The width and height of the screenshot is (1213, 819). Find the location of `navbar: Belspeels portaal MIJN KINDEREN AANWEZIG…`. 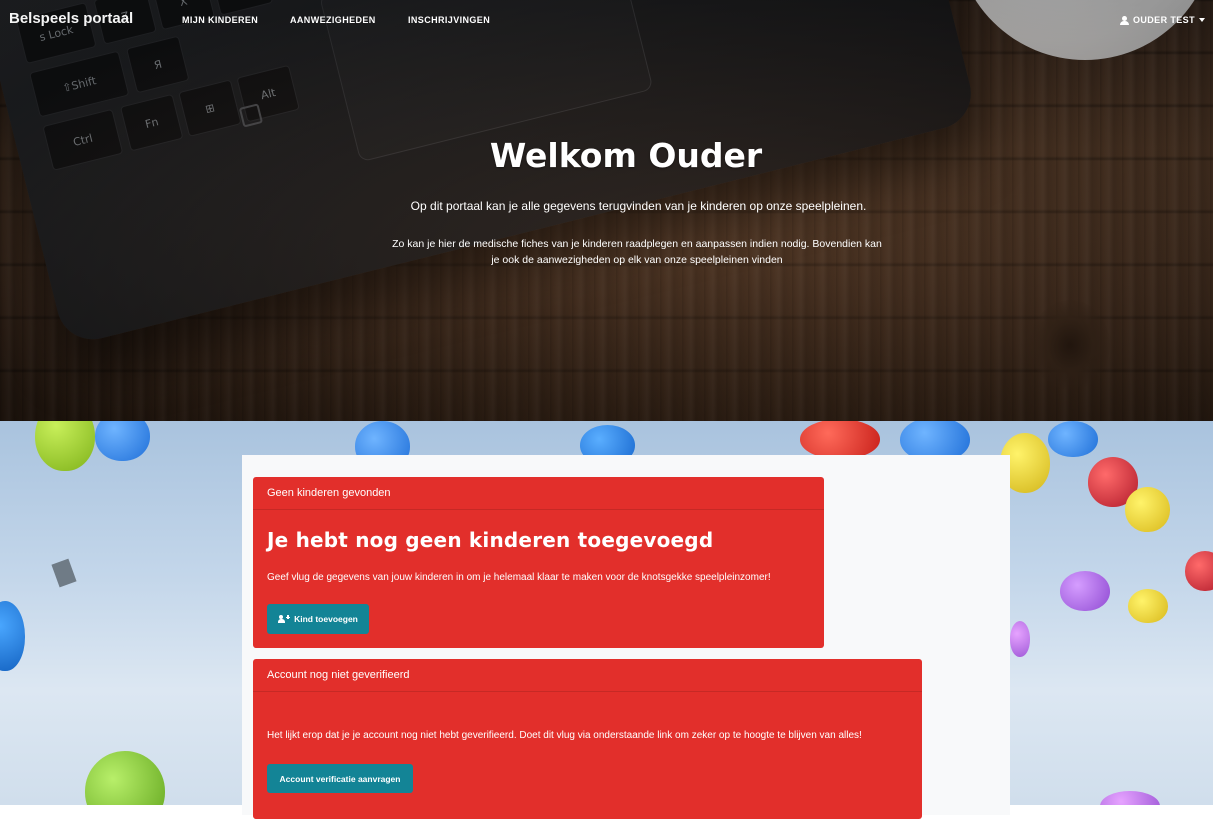

navbar: Belspeels portaal MIJN KINDEREN AANWEZIG… is located at coordinates (606, 22).